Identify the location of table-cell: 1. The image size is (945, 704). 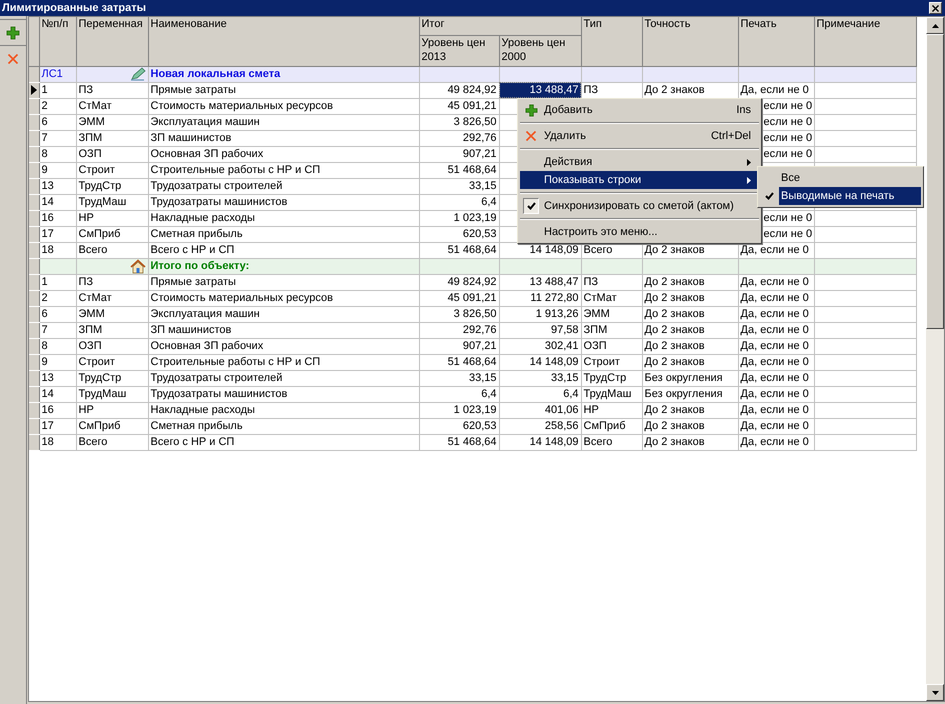
(57, 282).